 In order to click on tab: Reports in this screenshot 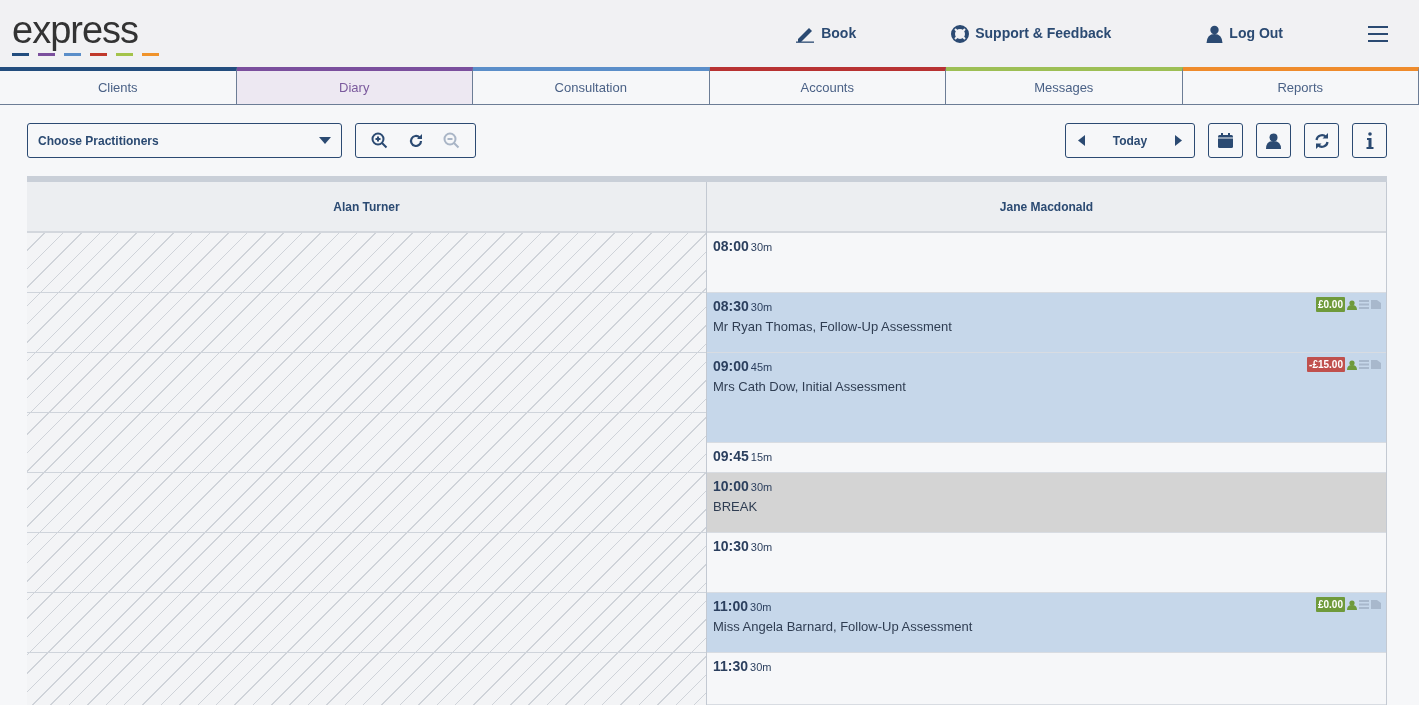, I will do `click(1300, 85)`.